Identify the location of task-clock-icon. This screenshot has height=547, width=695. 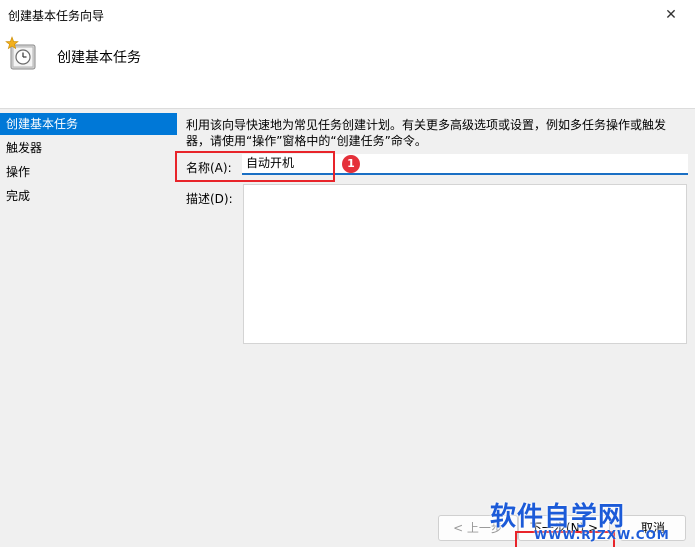
(22, 54).